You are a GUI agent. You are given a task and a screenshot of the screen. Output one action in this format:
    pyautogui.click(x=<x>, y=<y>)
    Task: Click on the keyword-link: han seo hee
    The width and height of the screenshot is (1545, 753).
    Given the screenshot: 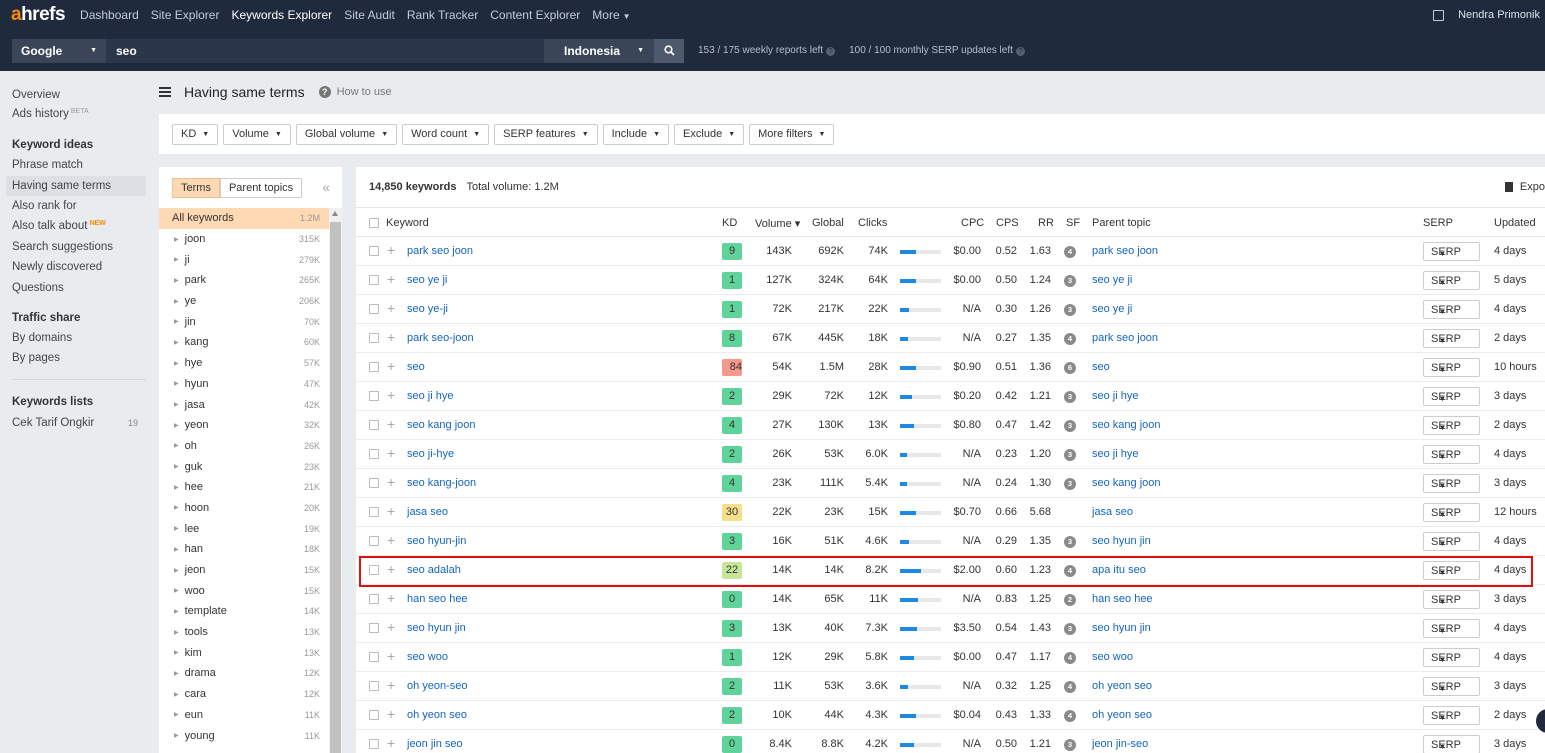 What is the action you would take?
    pyautogui.click(x=437, y=599)
    